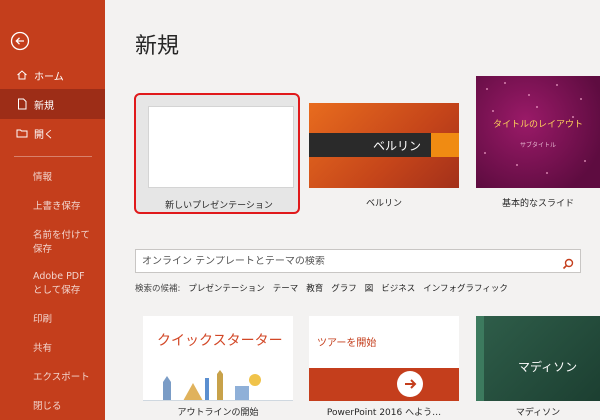 The height and width of the screenshot is (420, 600). Describe the element at coordinates (218, 385) in the screenshot. I see `landmarks-illustration` at that location.